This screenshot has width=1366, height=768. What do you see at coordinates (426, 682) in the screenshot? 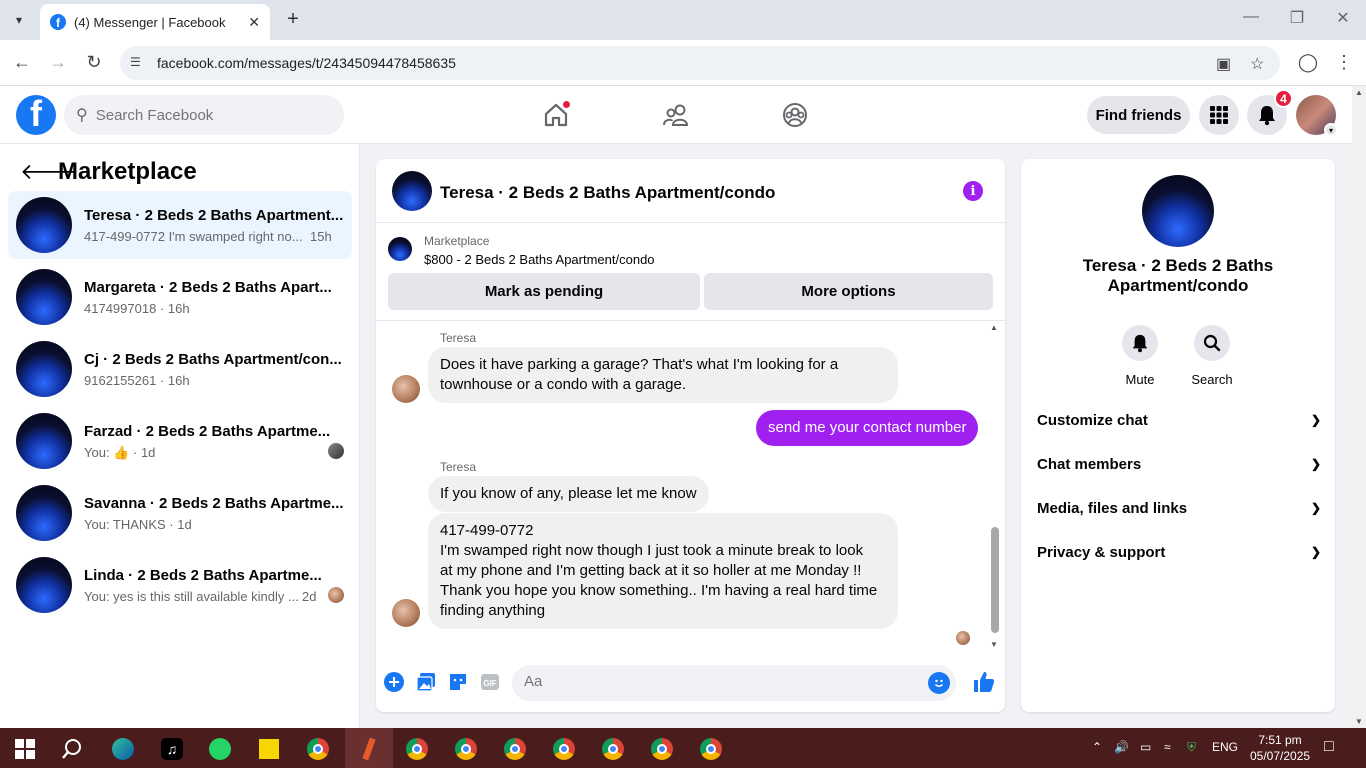
I see `photo-icon` at bounding box center [426, 682].